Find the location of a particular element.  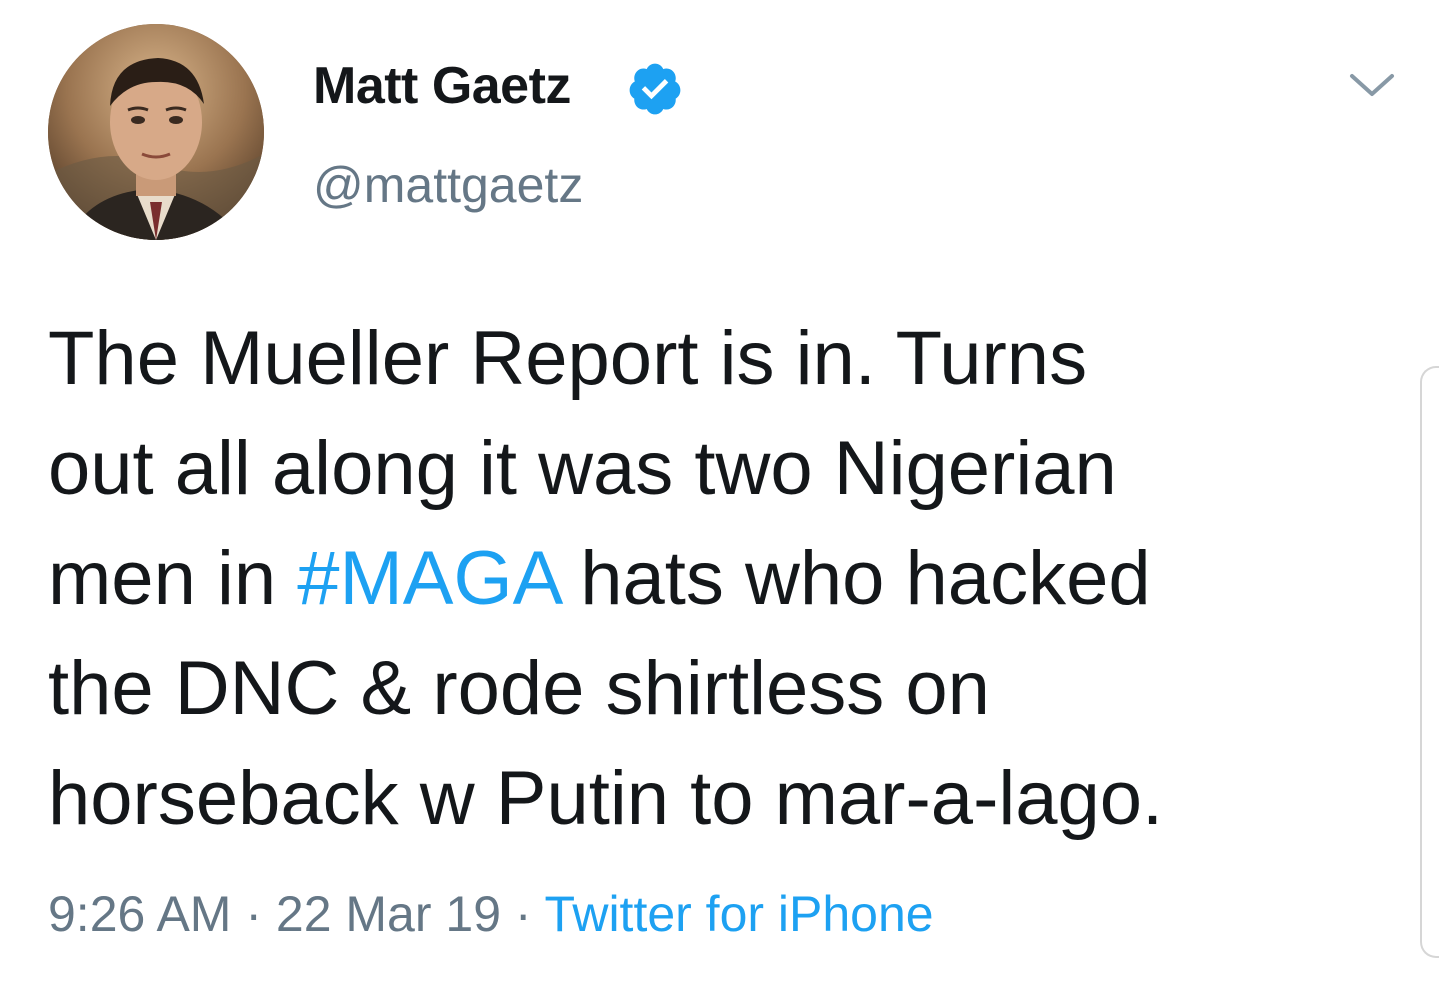

chevron-down-icon is located at coordinates (1372, 85).